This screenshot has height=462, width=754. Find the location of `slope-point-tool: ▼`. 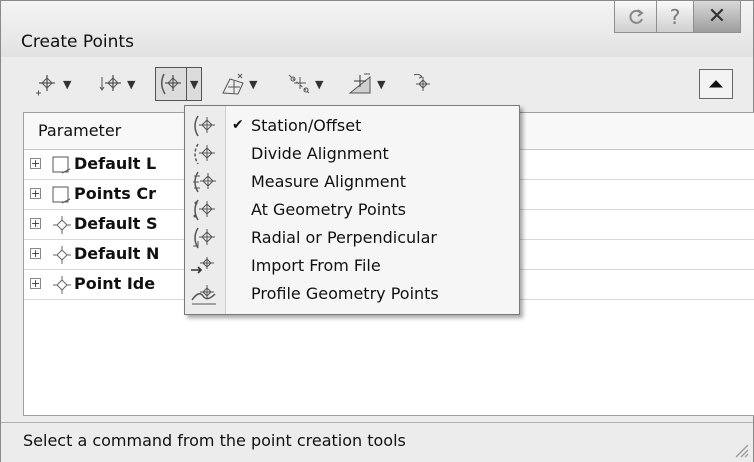

slope-point-tool: ▼ is located at coordinates (366, 84).